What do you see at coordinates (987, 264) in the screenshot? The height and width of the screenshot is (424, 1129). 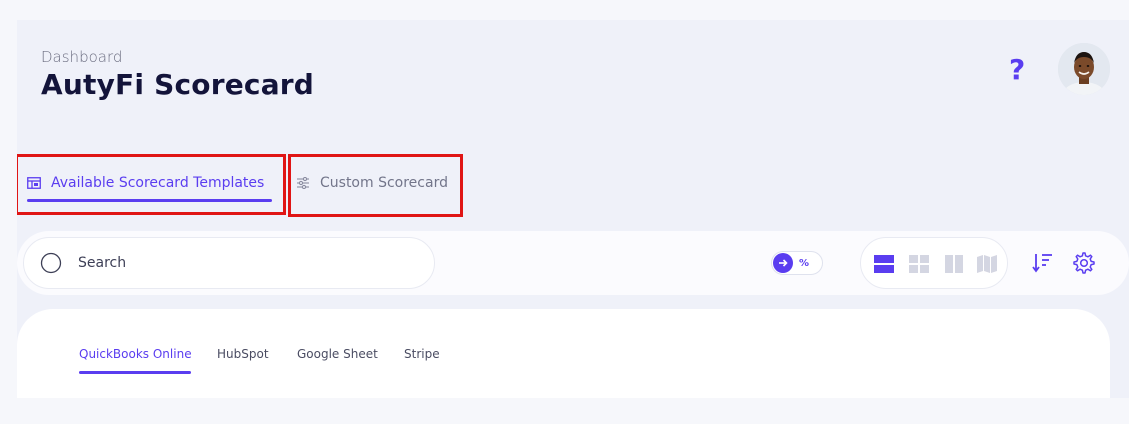 I see `map-view-icon` at bounding box center [987, 264].